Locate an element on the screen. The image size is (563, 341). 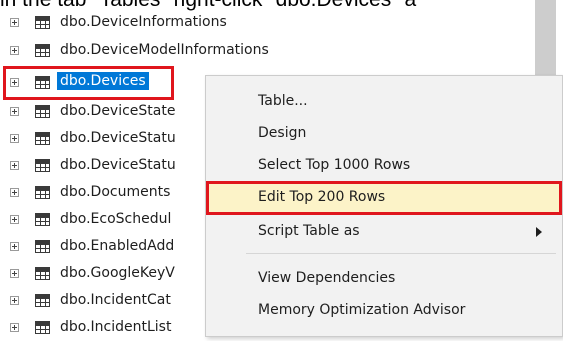
menu-item-memory-optimization-advisor: Memory Optimization Advisor is located at coordinates (384, 311).